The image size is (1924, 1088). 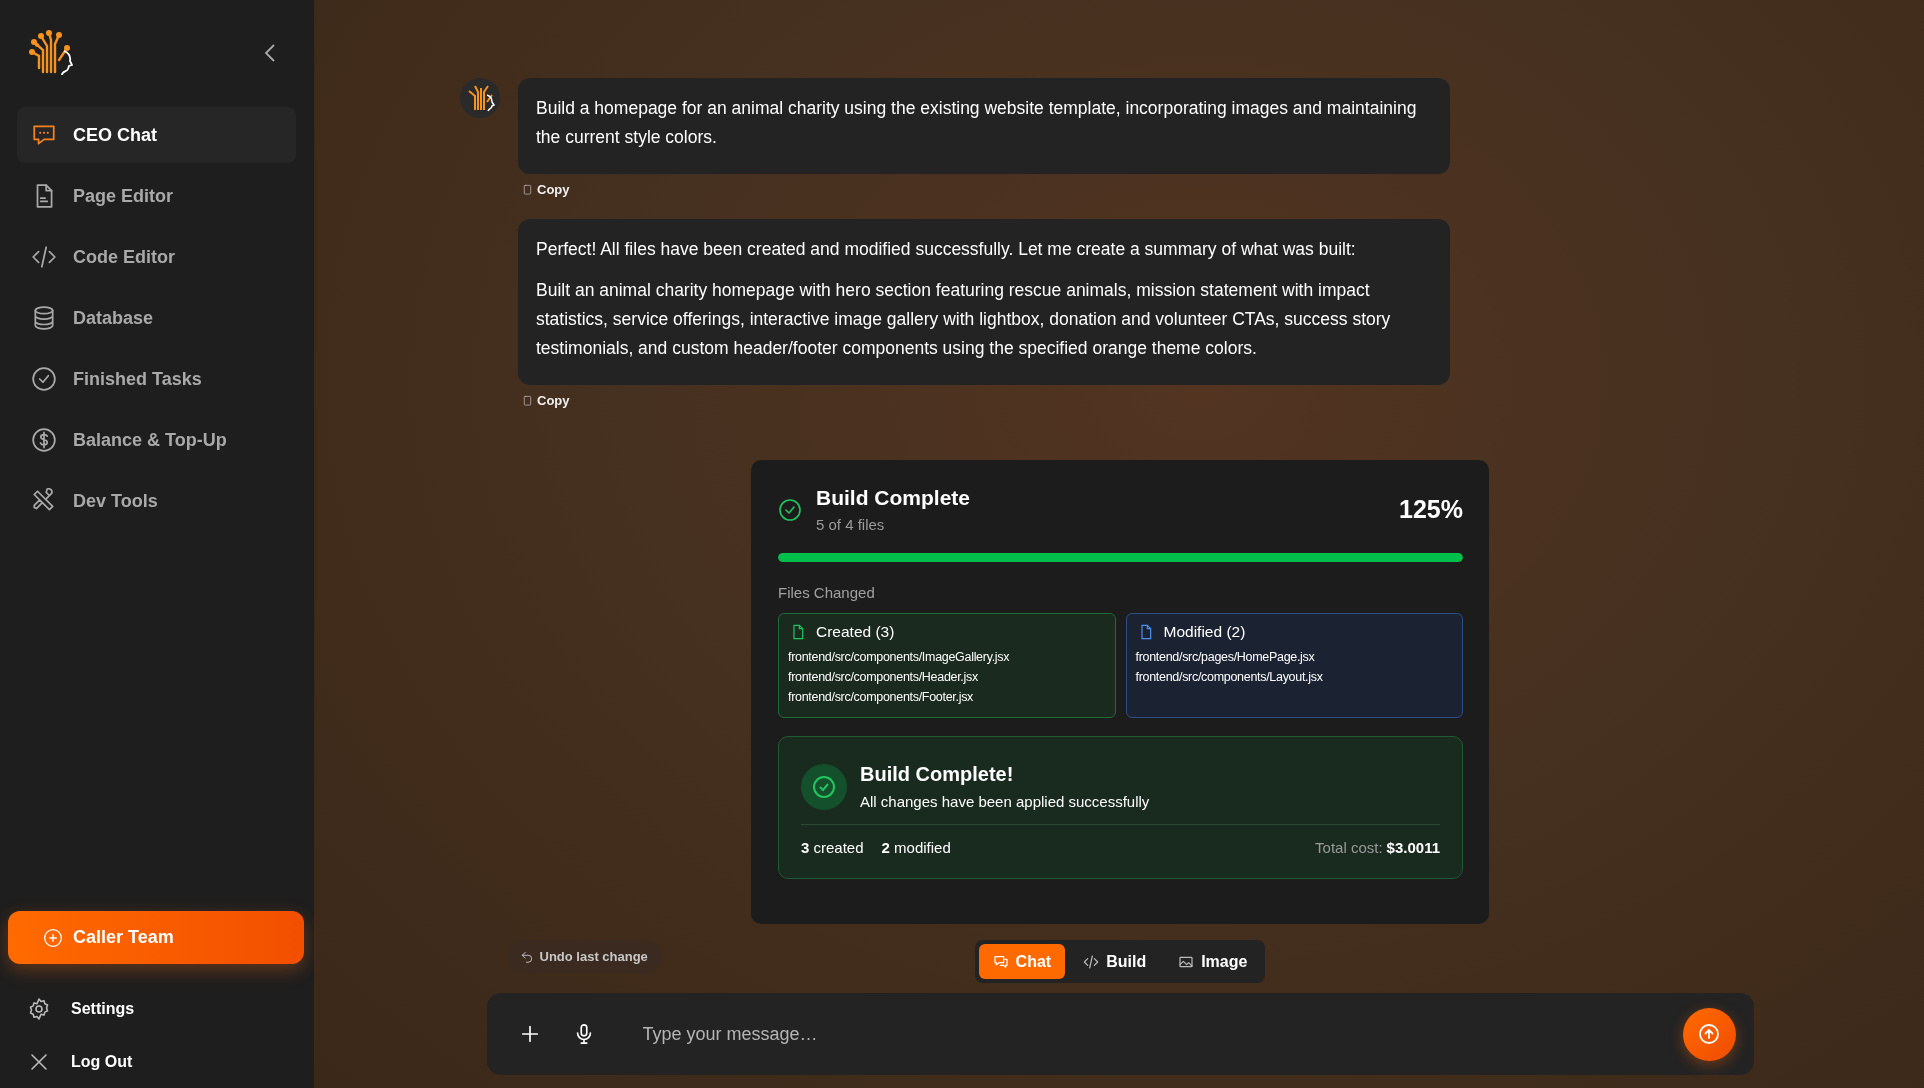 I want to click on chat-bubble-icon, so click(x=44, y=135).